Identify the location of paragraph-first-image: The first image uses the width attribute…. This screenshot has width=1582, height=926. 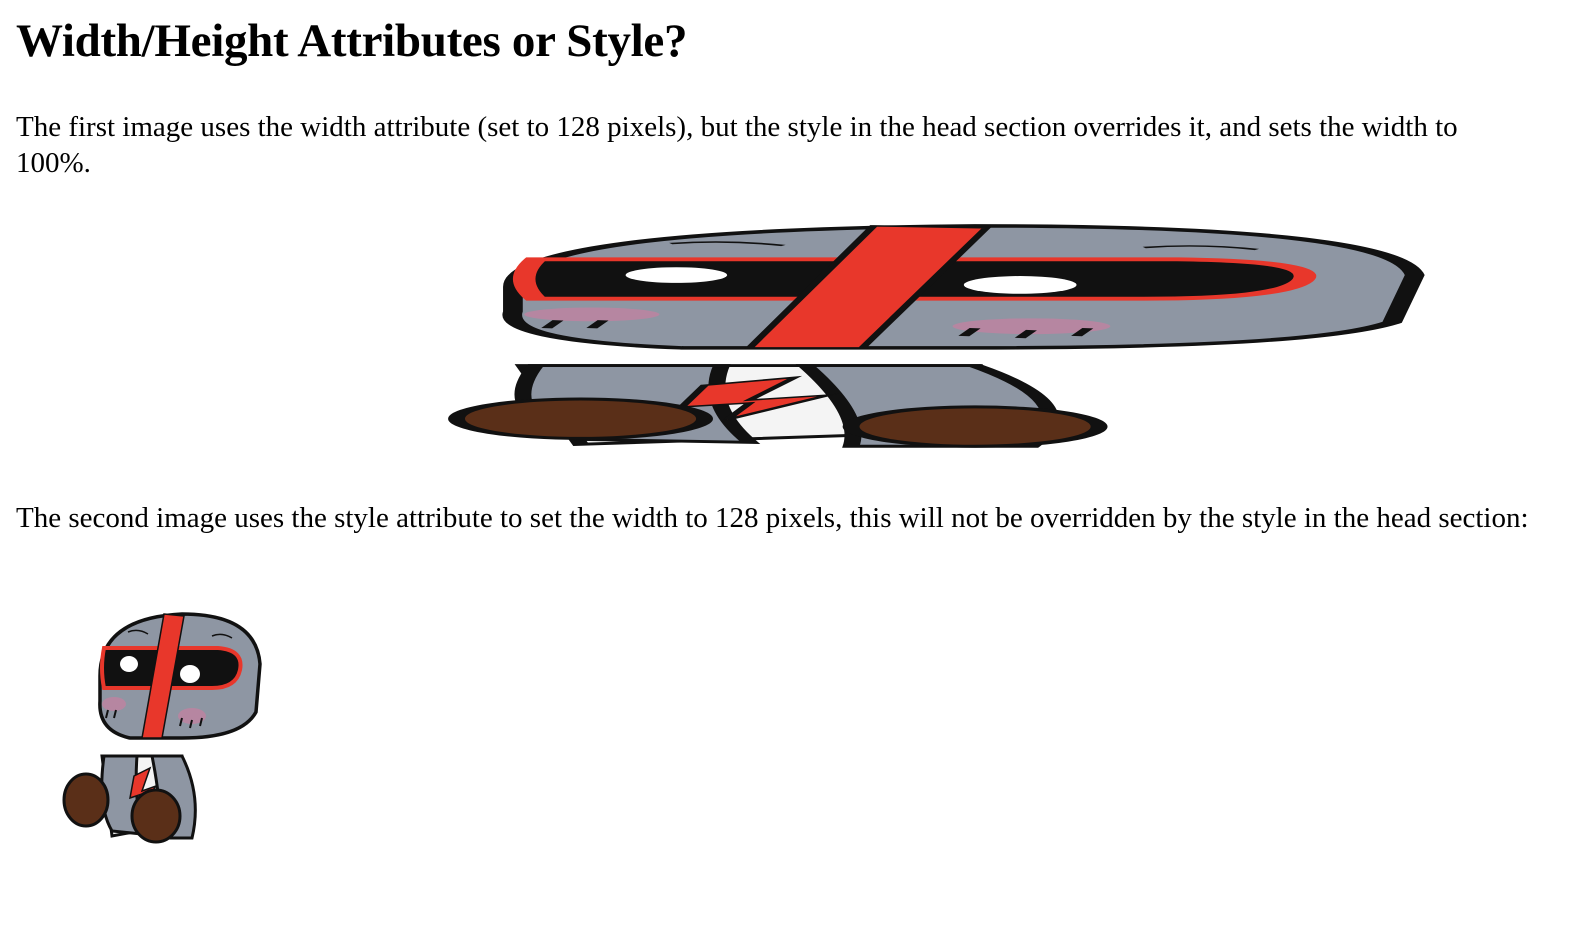
(737, 145).